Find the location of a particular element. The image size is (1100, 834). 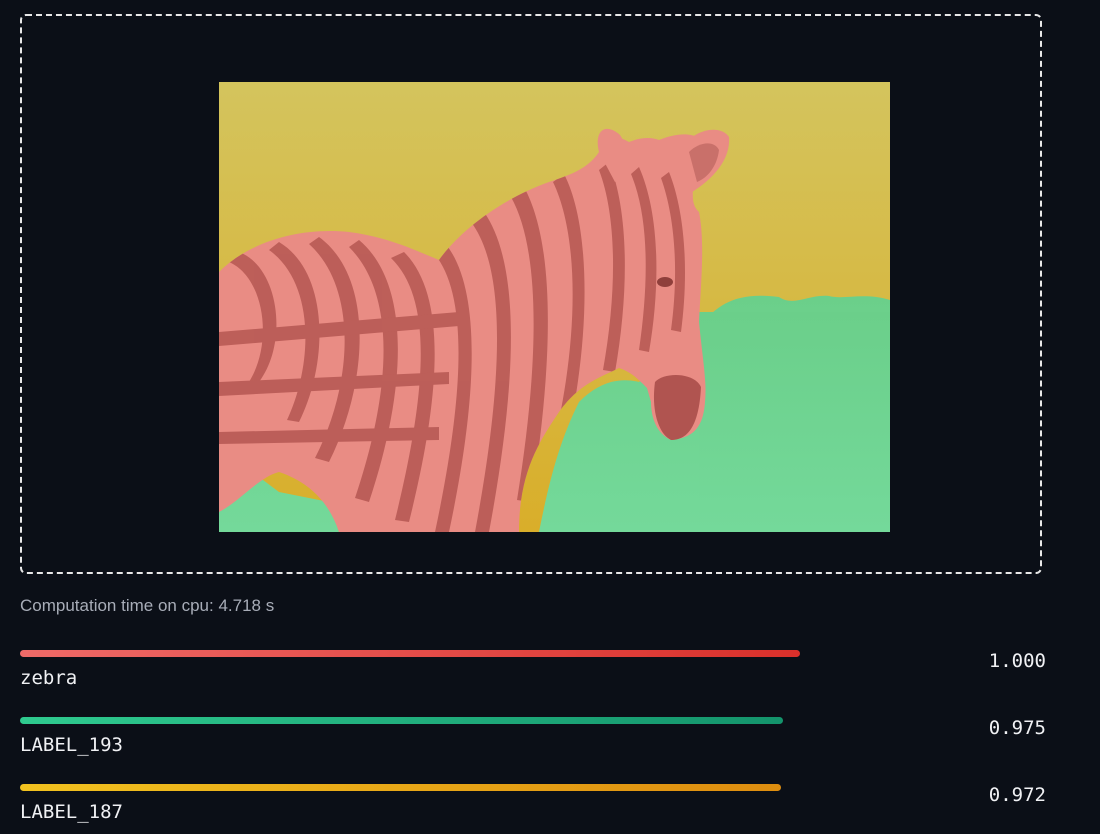

result-label: LABEL_187 is located at coordinates (71, 812).